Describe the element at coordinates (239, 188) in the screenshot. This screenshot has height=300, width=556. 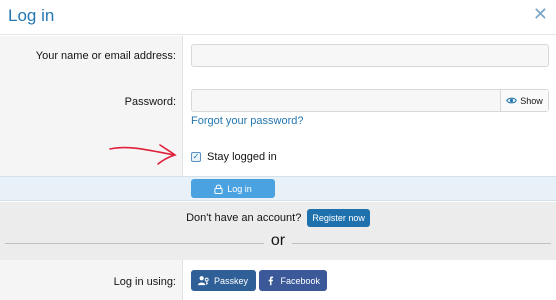
I see `login-button-label: Log in` at that location.